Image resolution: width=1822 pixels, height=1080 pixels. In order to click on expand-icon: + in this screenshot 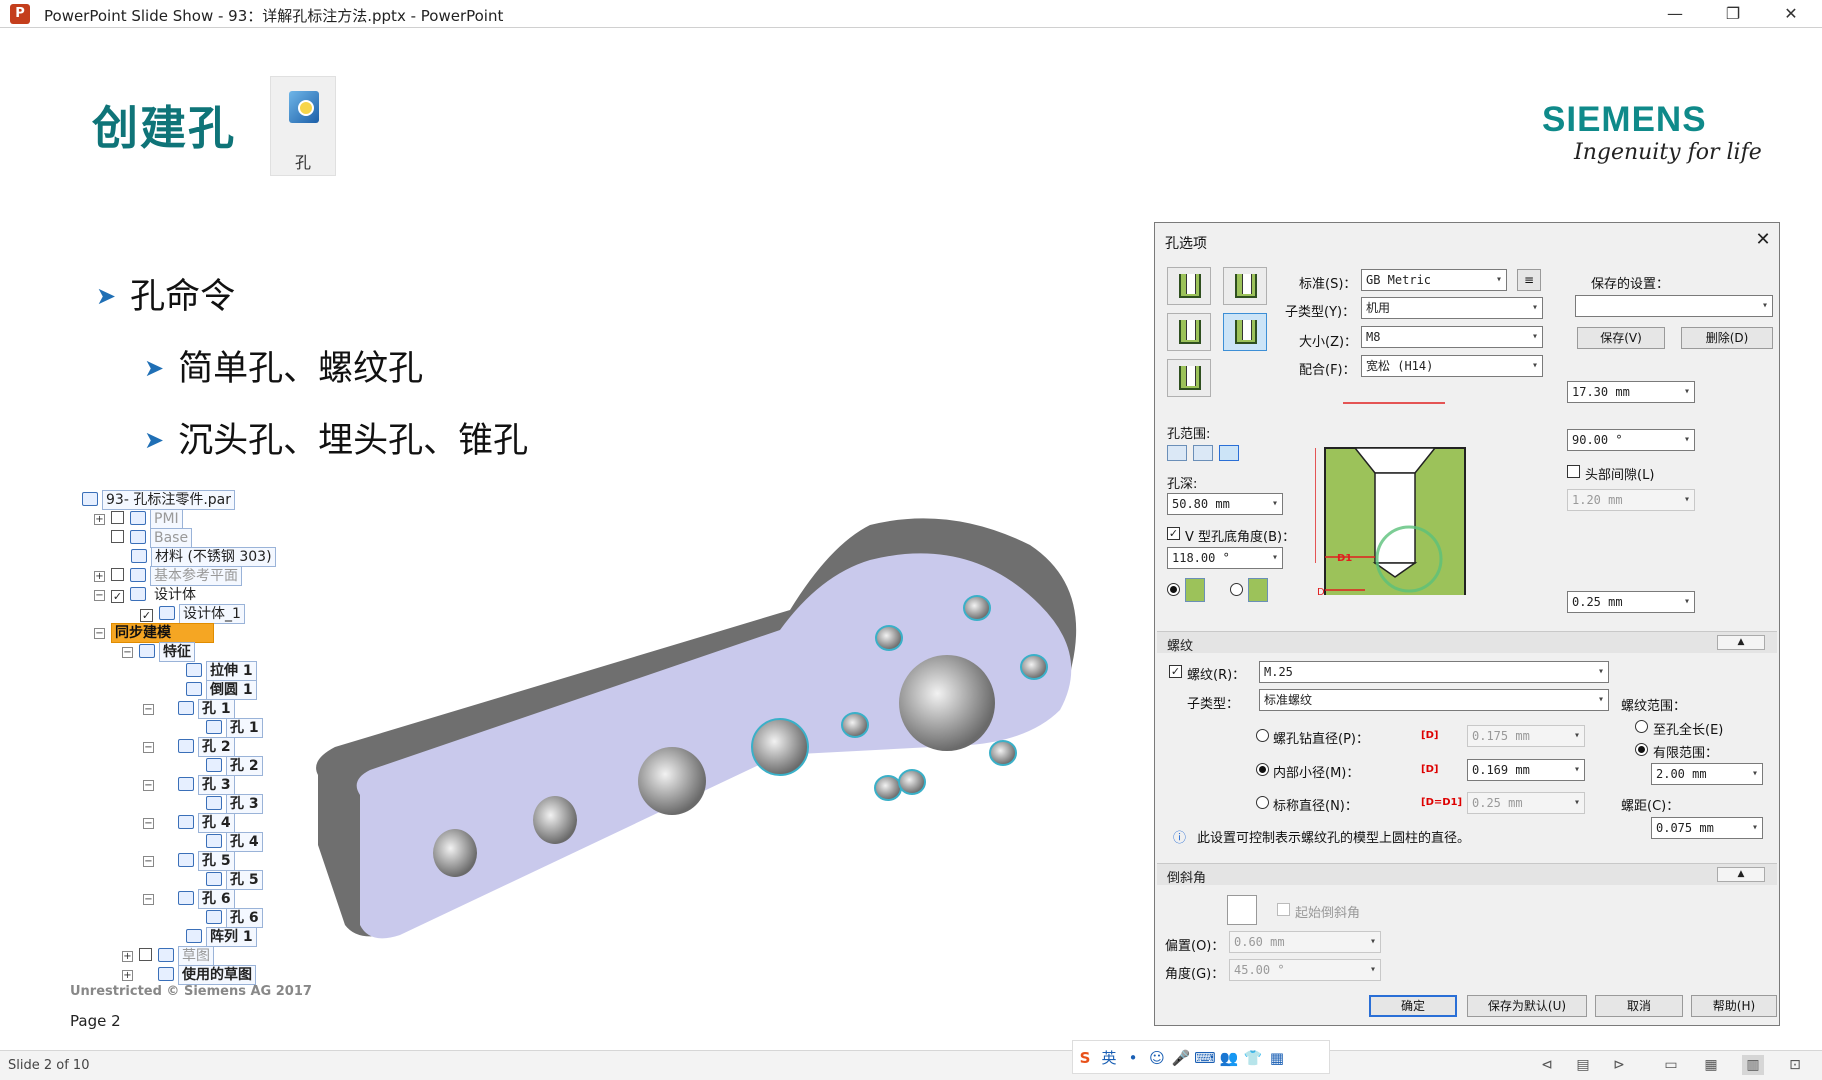, I will do `click(99, 576)`.